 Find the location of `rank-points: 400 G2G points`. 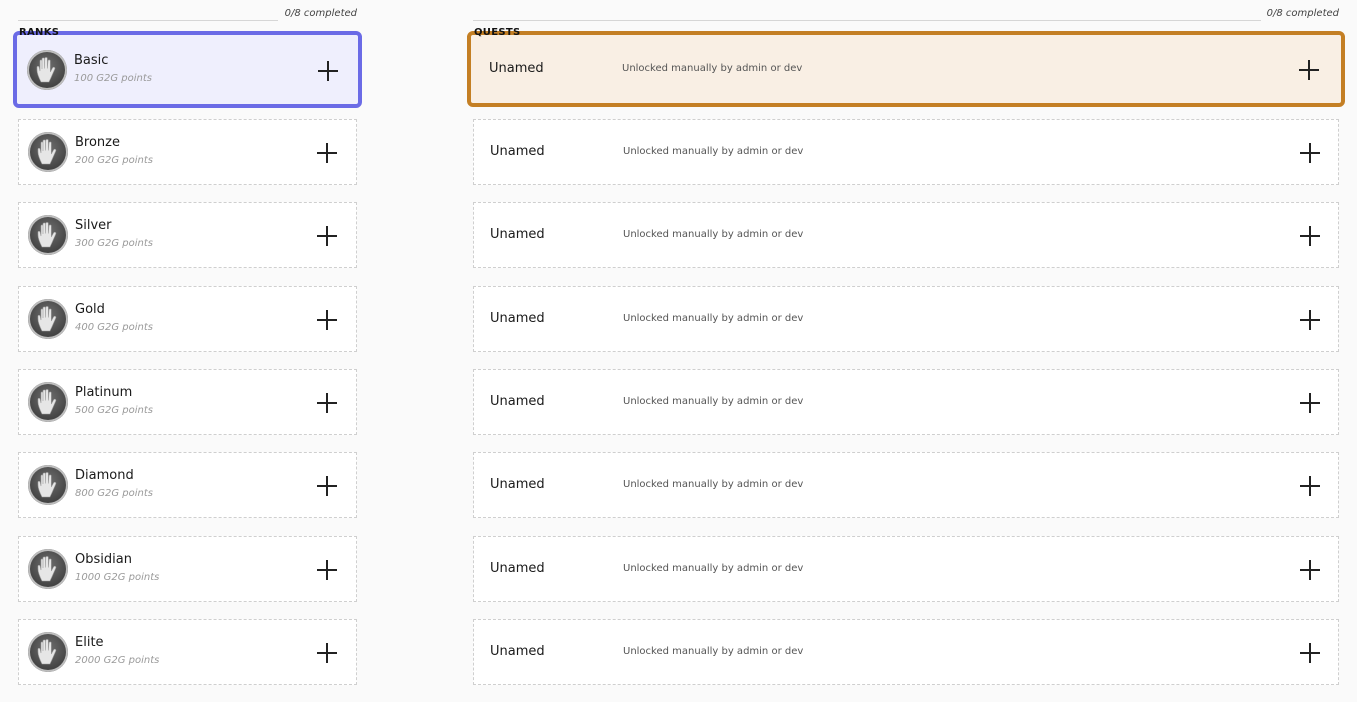

rank-points: 400 G2G points is located at coordinates (114, 327).